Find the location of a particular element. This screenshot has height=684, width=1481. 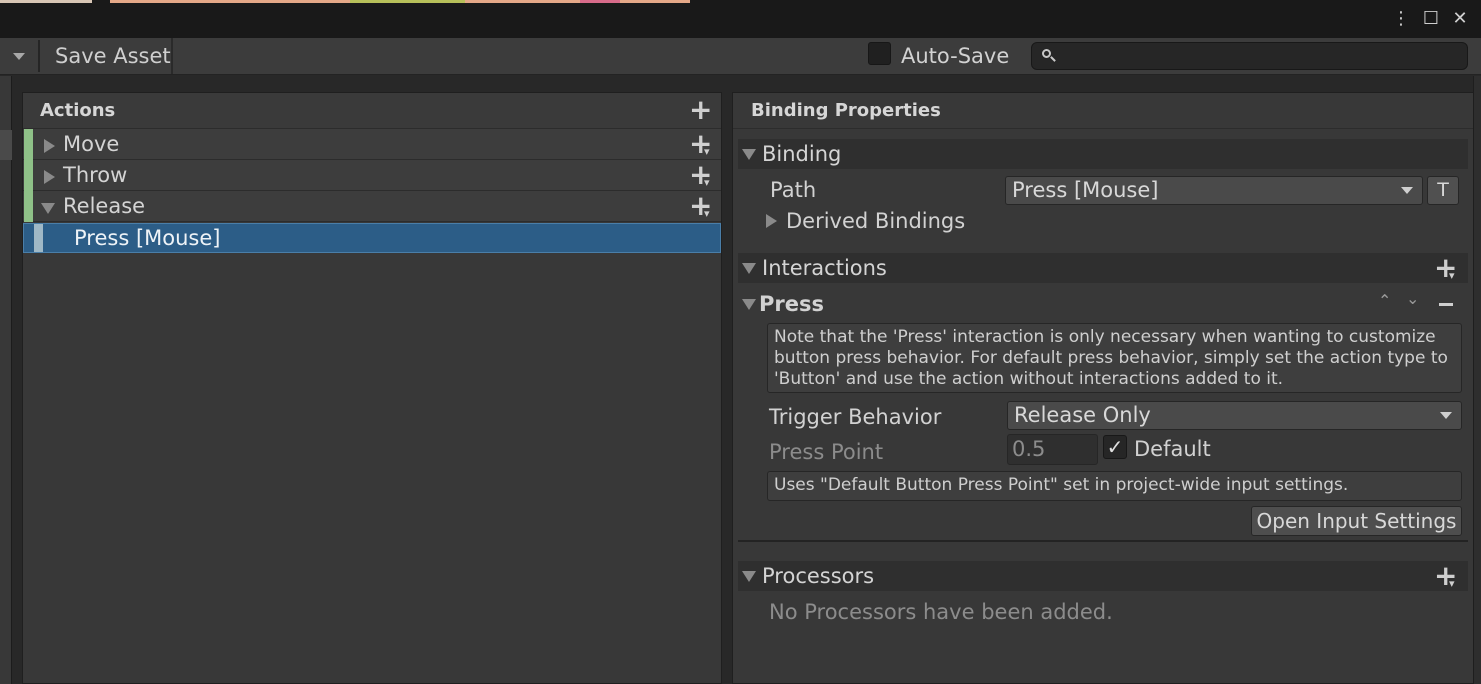

add-processor-icon: + ▾ is located at coordinates (1445, 576).